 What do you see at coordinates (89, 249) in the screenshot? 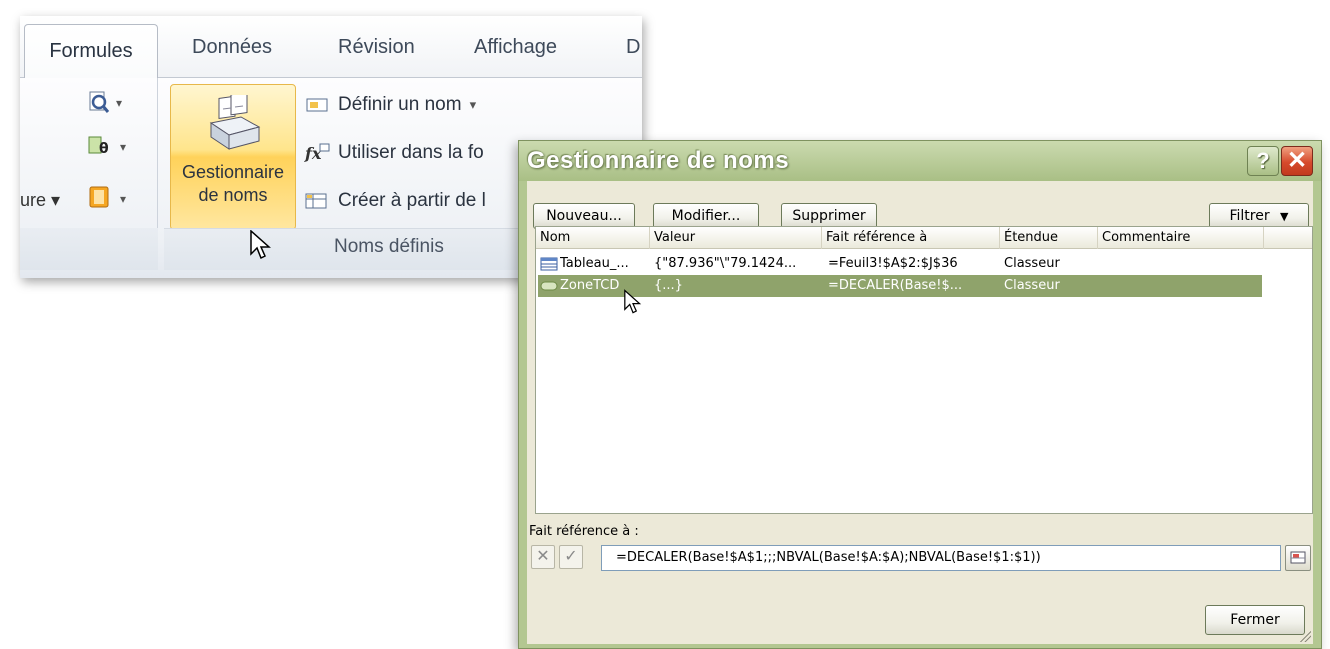
I see `group-footer` at bounding box center [89, 249].